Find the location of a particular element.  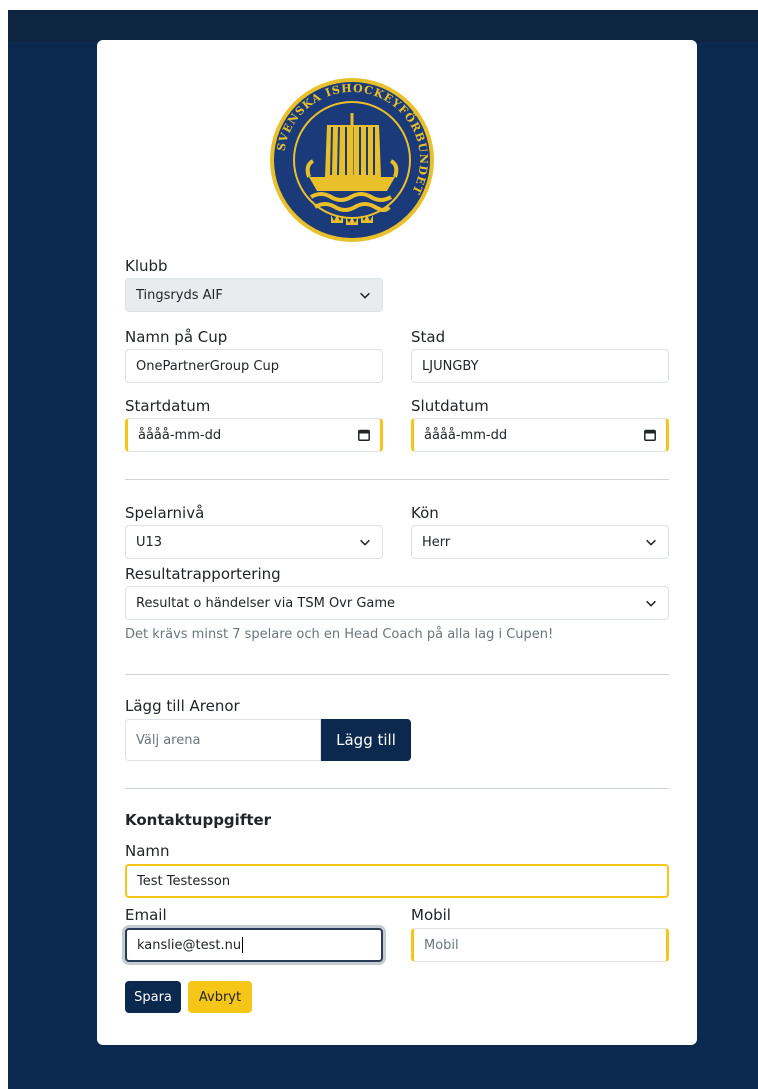

contact-name-value: Test Testesson is located at coordinates (184, 881).